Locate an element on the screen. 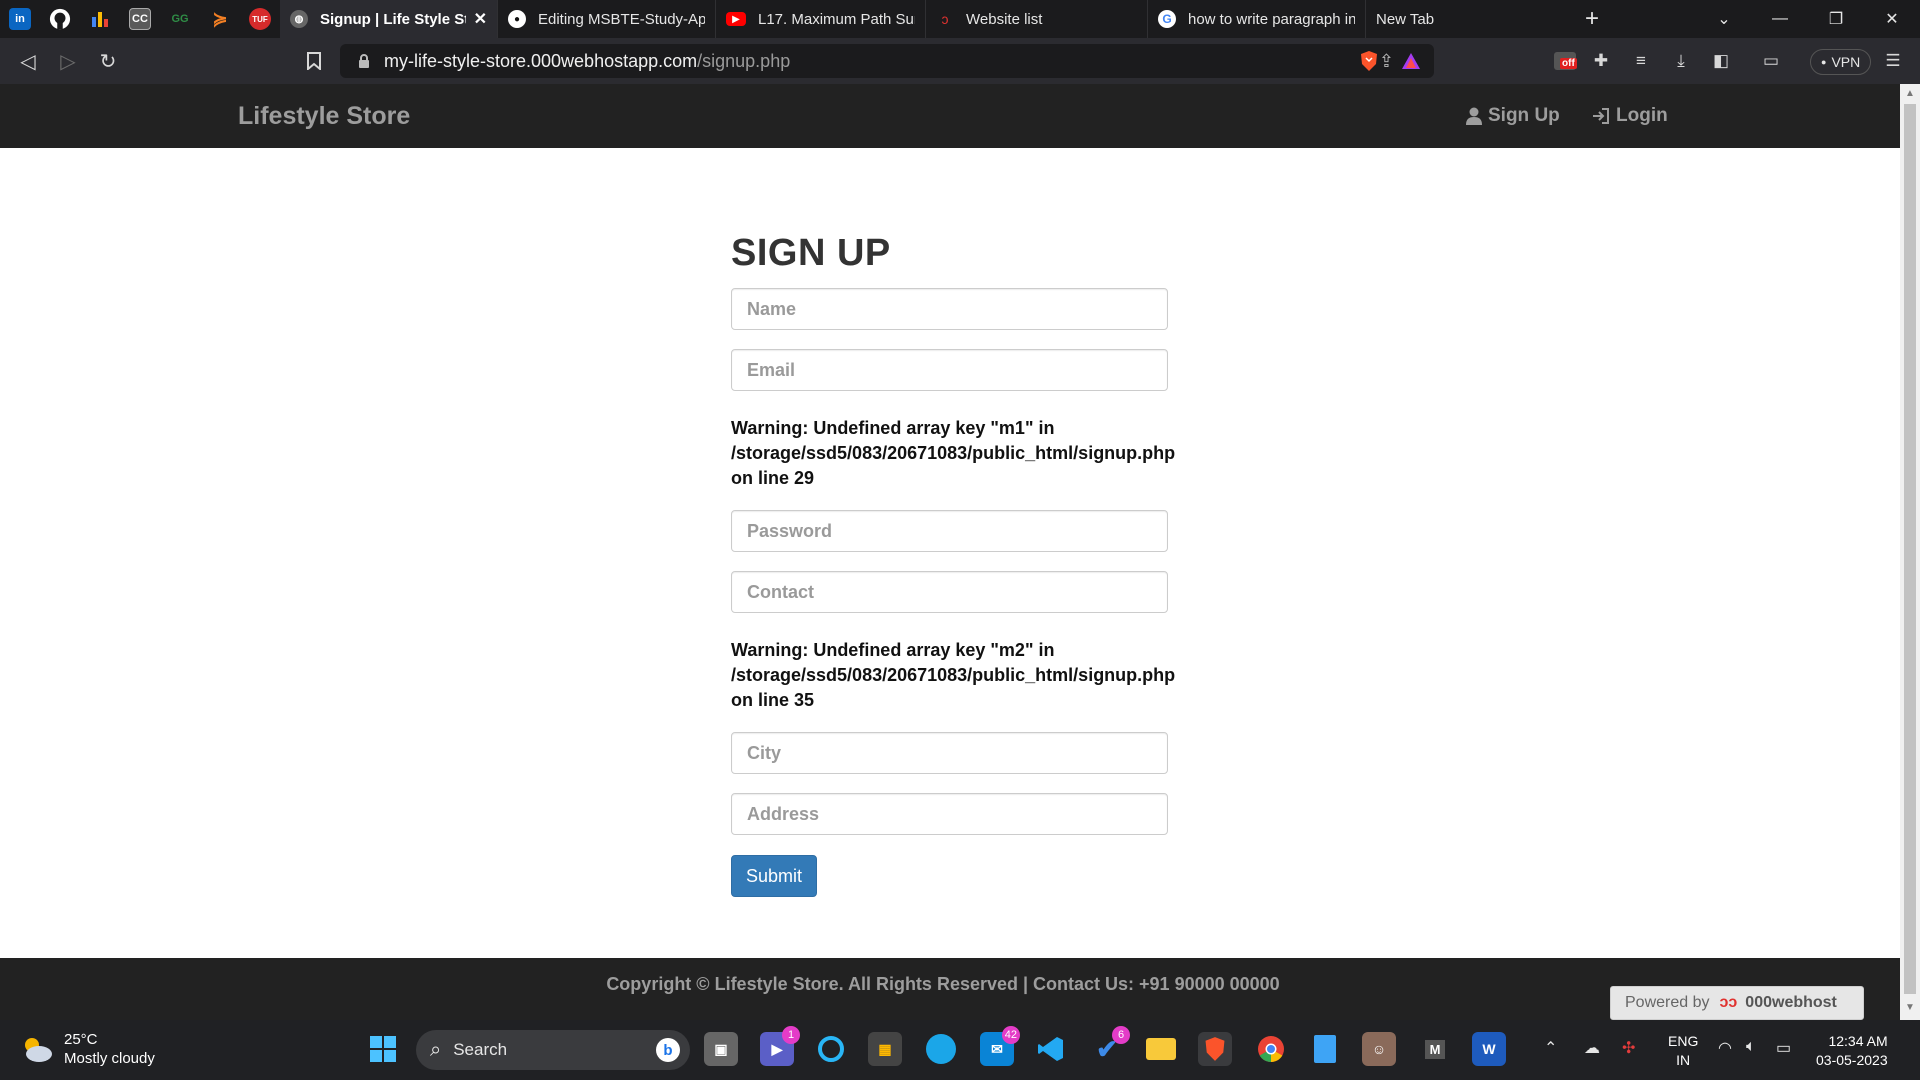 This screenshot has width=1920, height=1080. extensions-button: ✚ is located at coordinates (1601, 61).